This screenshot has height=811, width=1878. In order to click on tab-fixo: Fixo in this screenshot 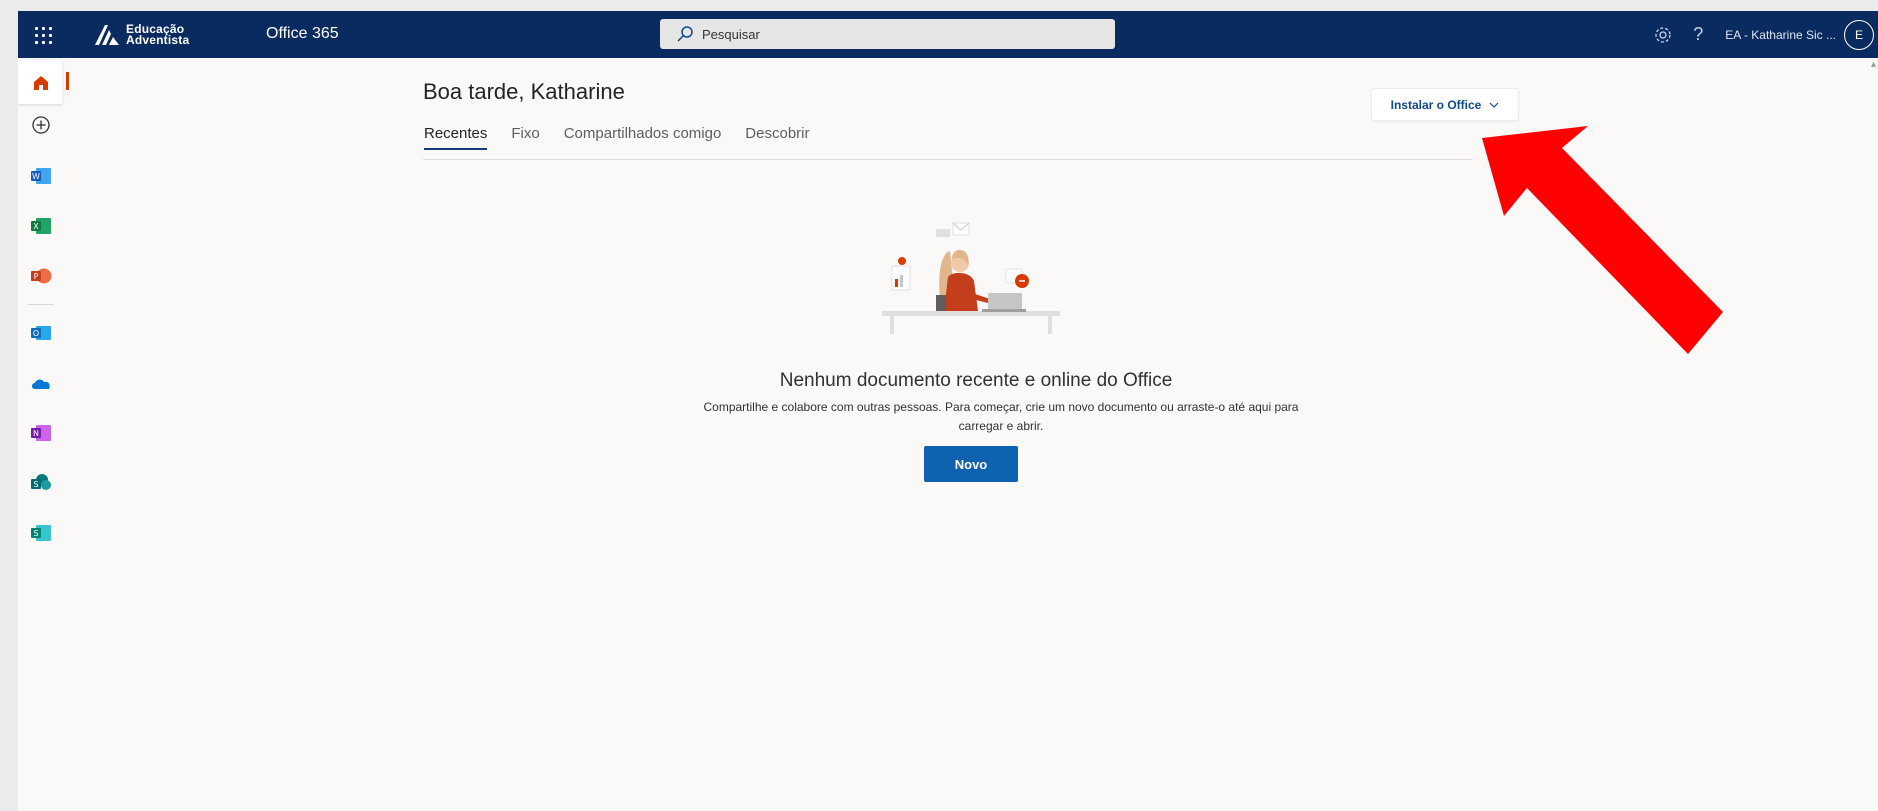, I will do `click(525, 137)`.